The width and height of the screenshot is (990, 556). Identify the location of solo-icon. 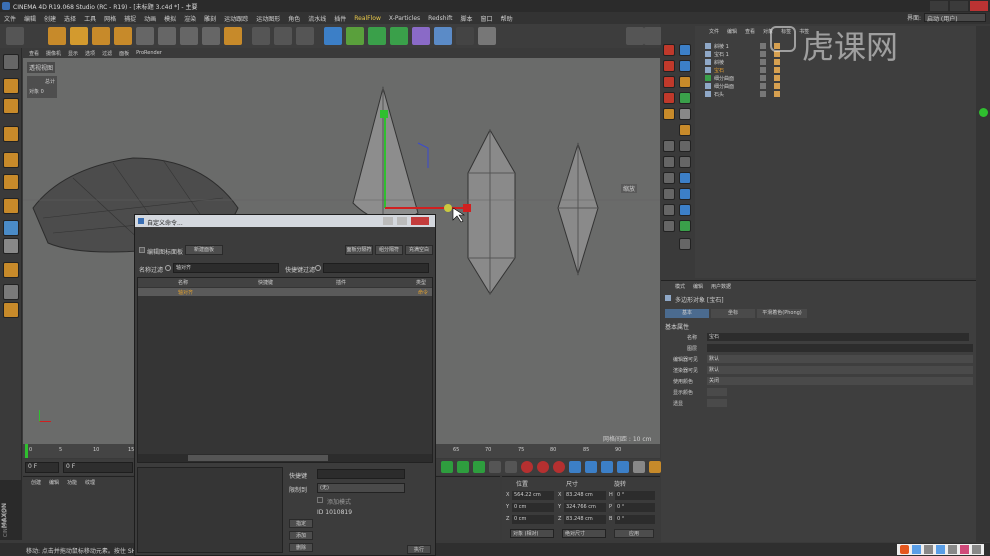
(11, 246).